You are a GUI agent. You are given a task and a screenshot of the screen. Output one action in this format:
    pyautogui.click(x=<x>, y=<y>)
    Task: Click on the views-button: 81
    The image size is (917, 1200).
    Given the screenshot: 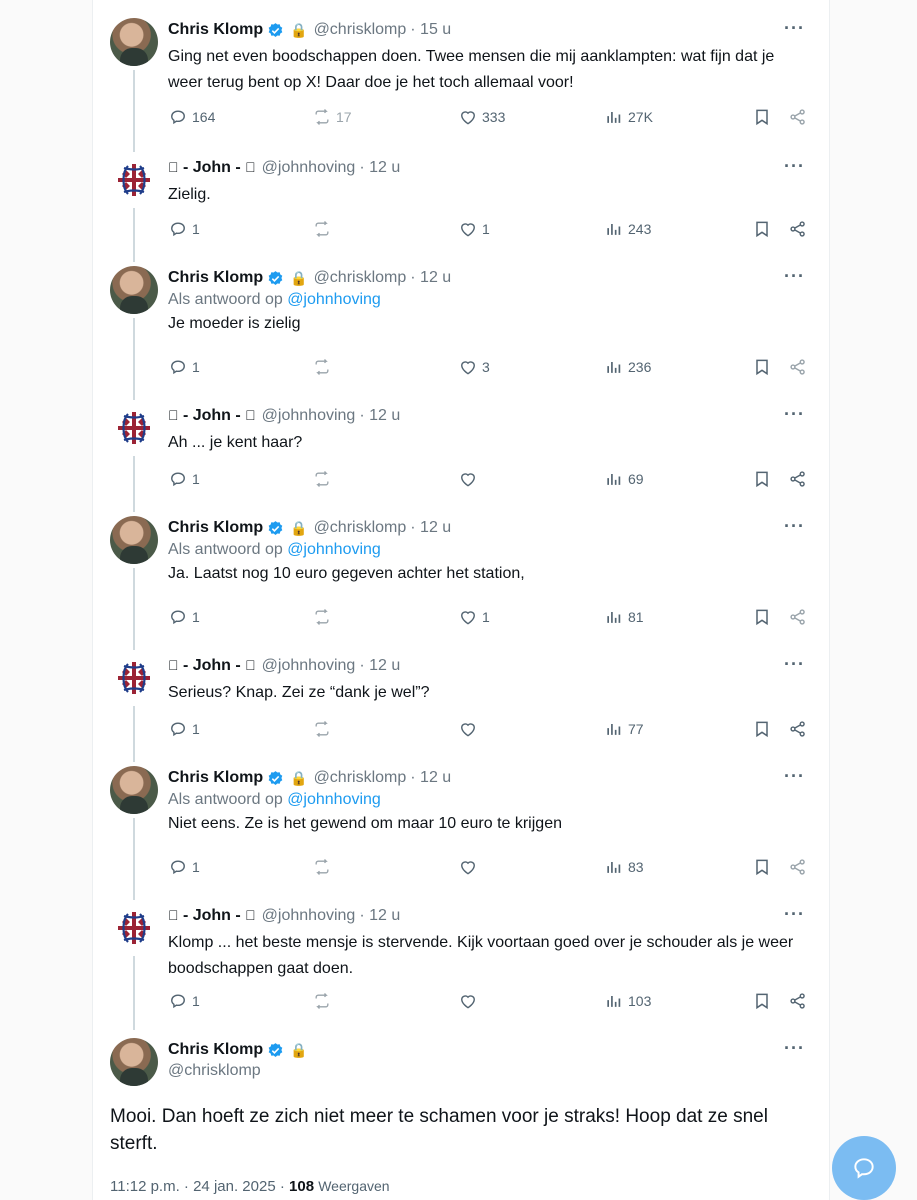 What is the action you would take?
    pyautogui.click(x=624, y=617)
    